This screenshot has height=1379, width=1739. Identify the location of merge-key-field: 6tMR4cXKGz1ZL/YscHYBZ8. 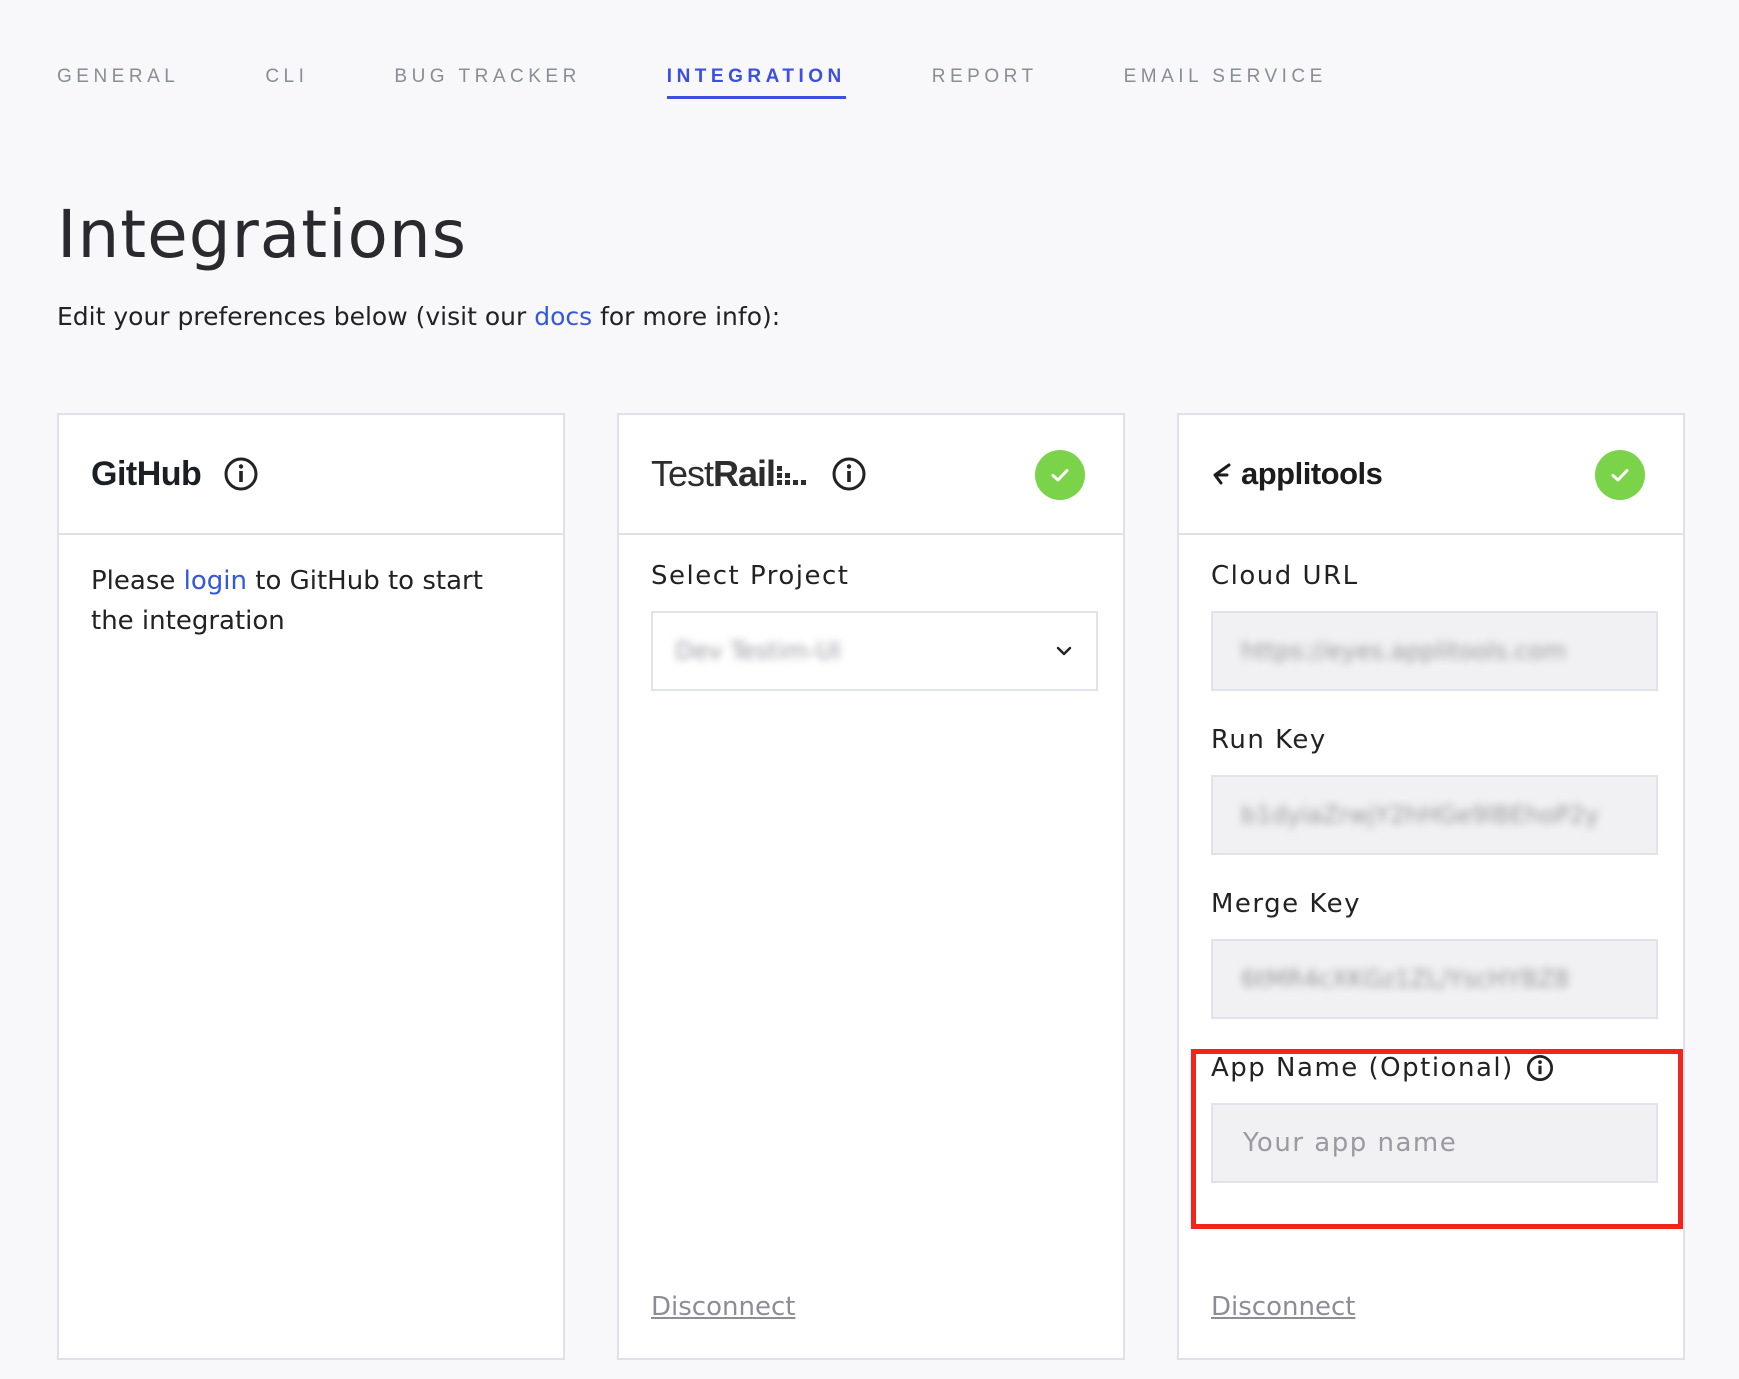
(1434, 979).